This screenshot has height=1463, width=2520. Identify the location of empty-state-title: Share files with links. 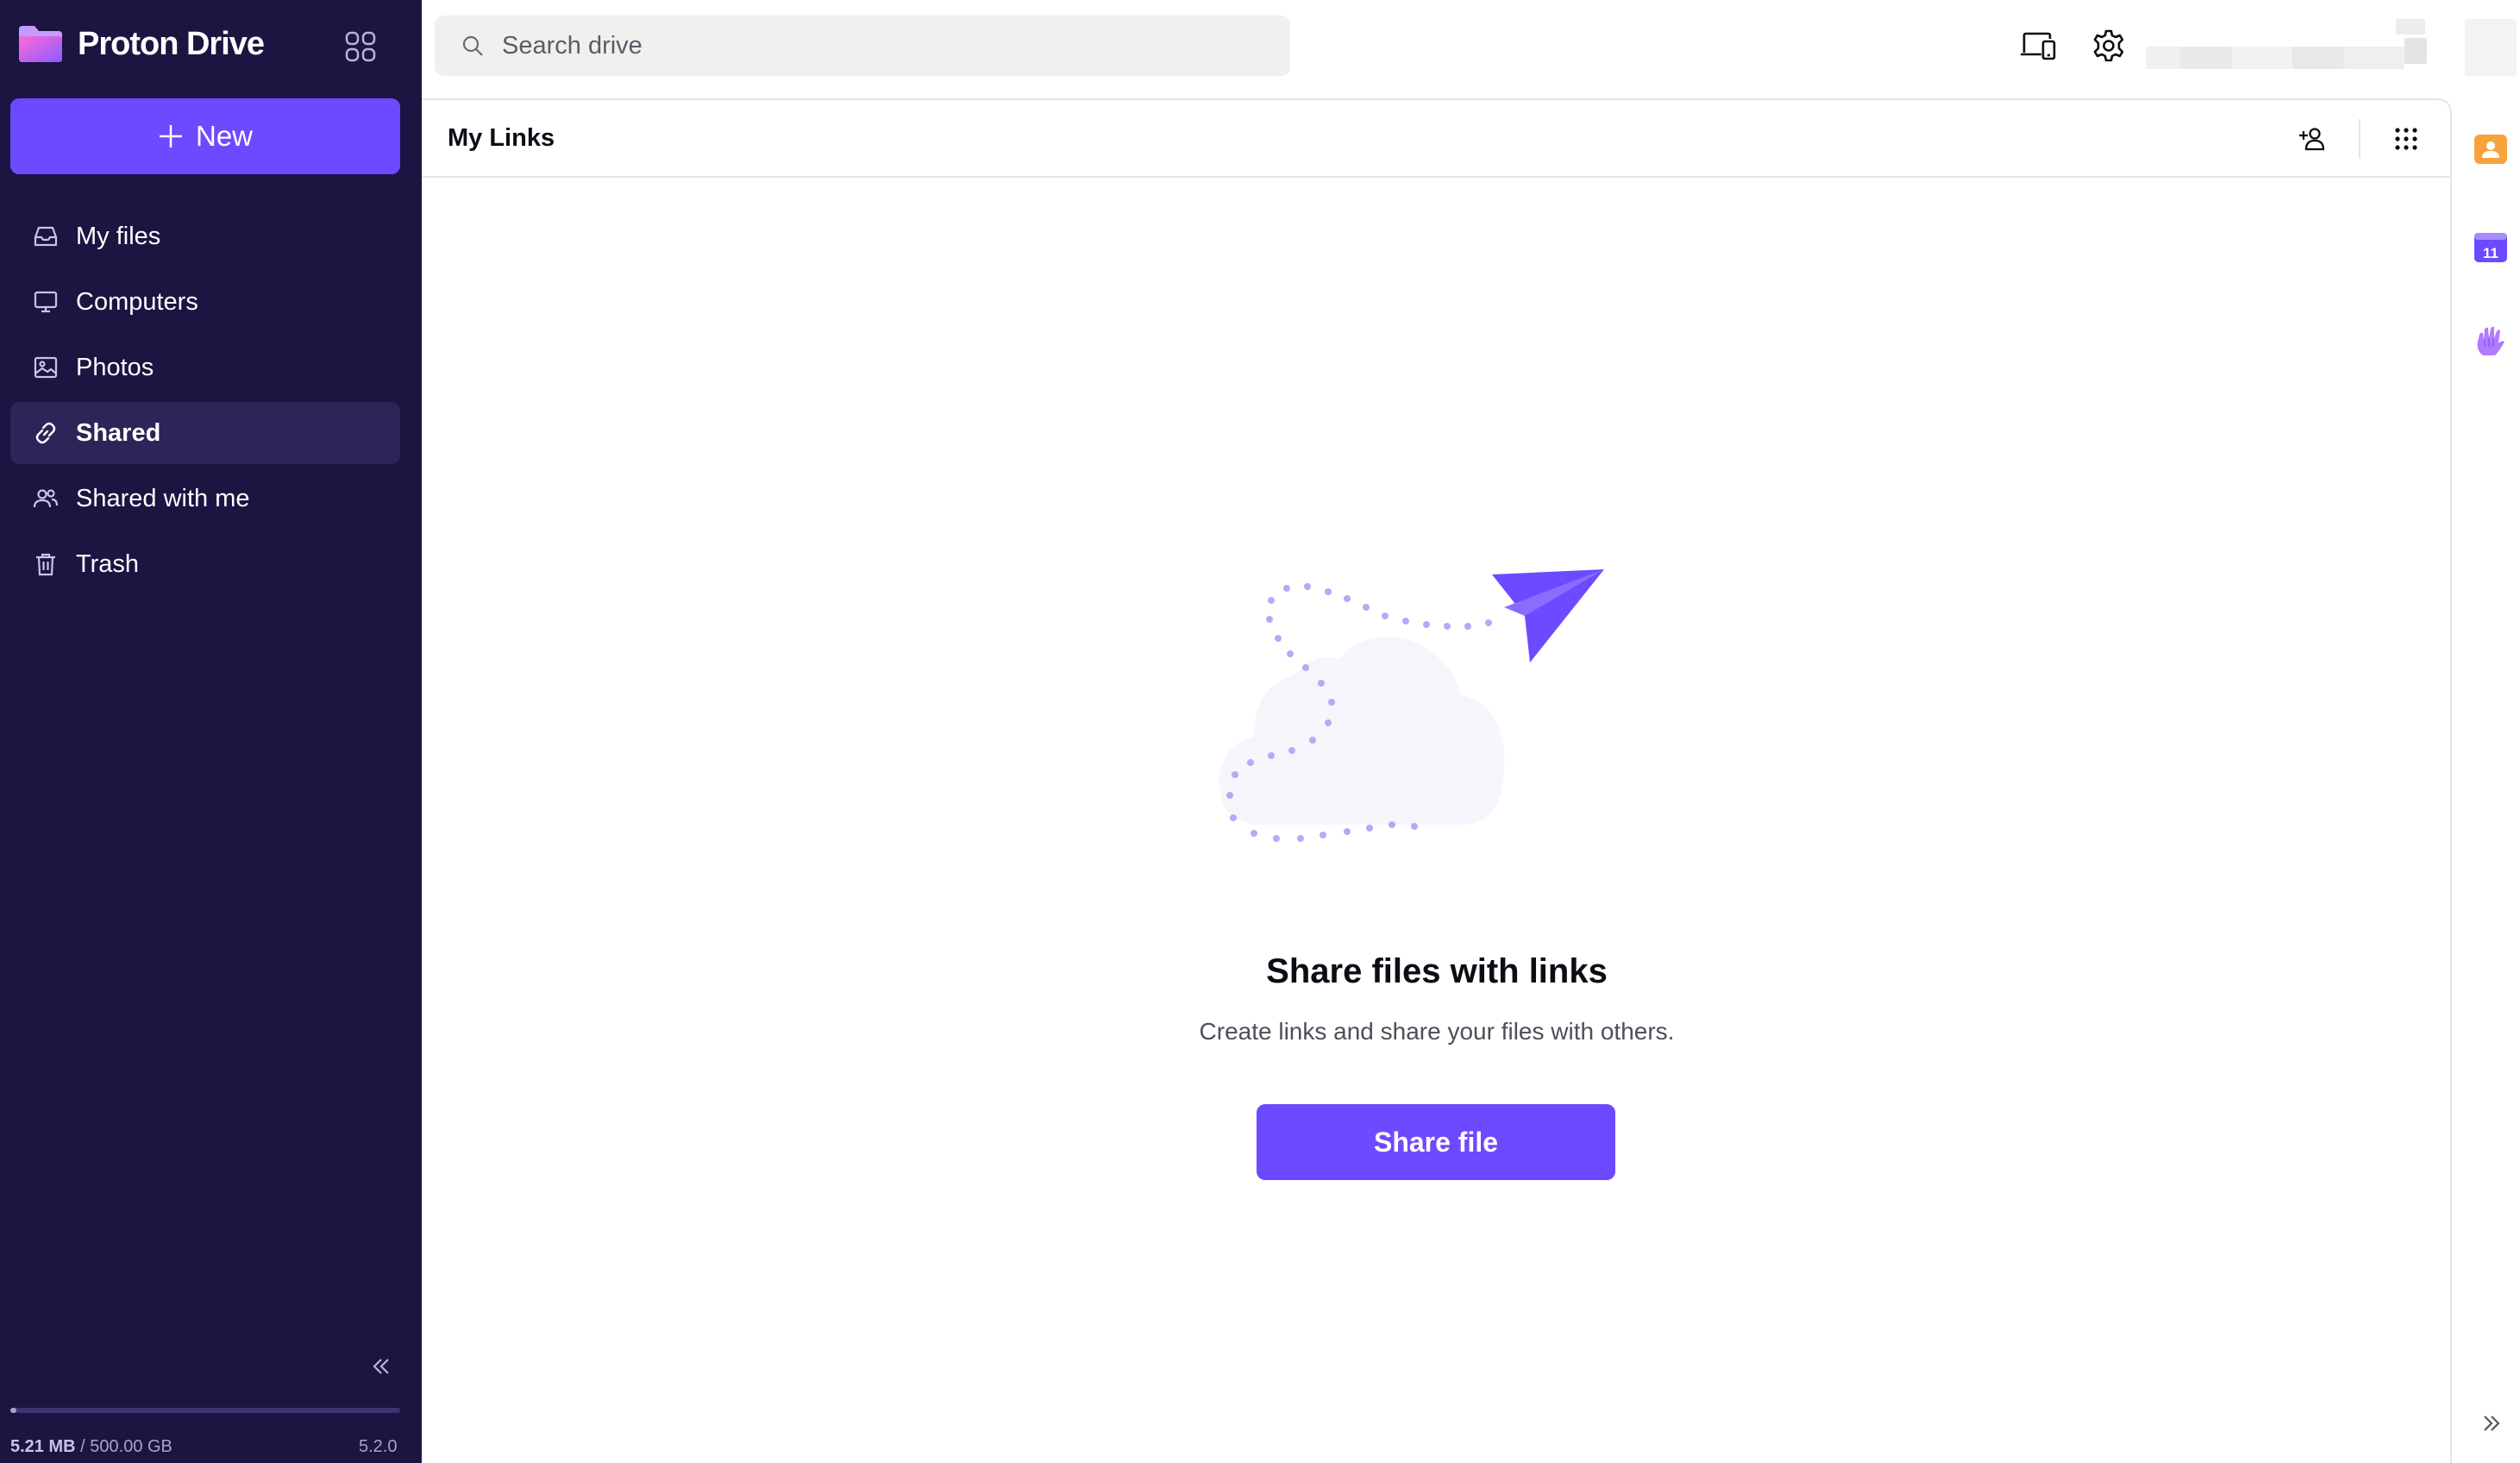
(1437, 971).